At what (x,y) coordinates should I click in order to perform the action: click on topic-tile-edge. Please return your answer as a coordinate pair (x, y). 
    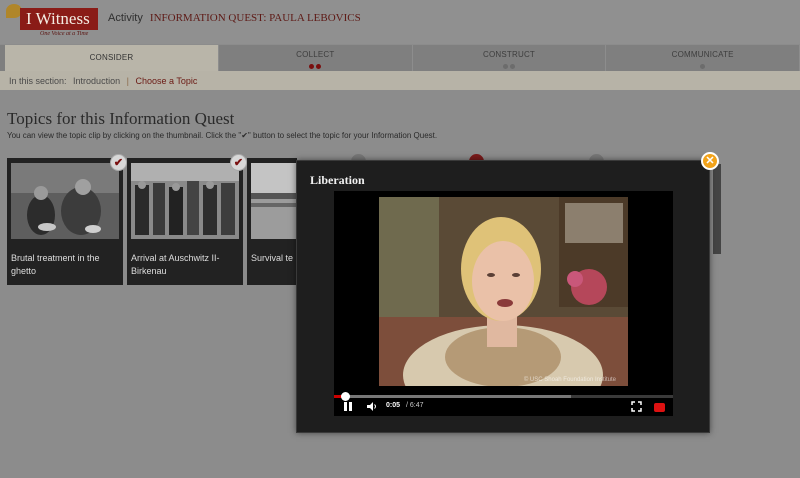
    Looking at the image, I should click on (717, 209).